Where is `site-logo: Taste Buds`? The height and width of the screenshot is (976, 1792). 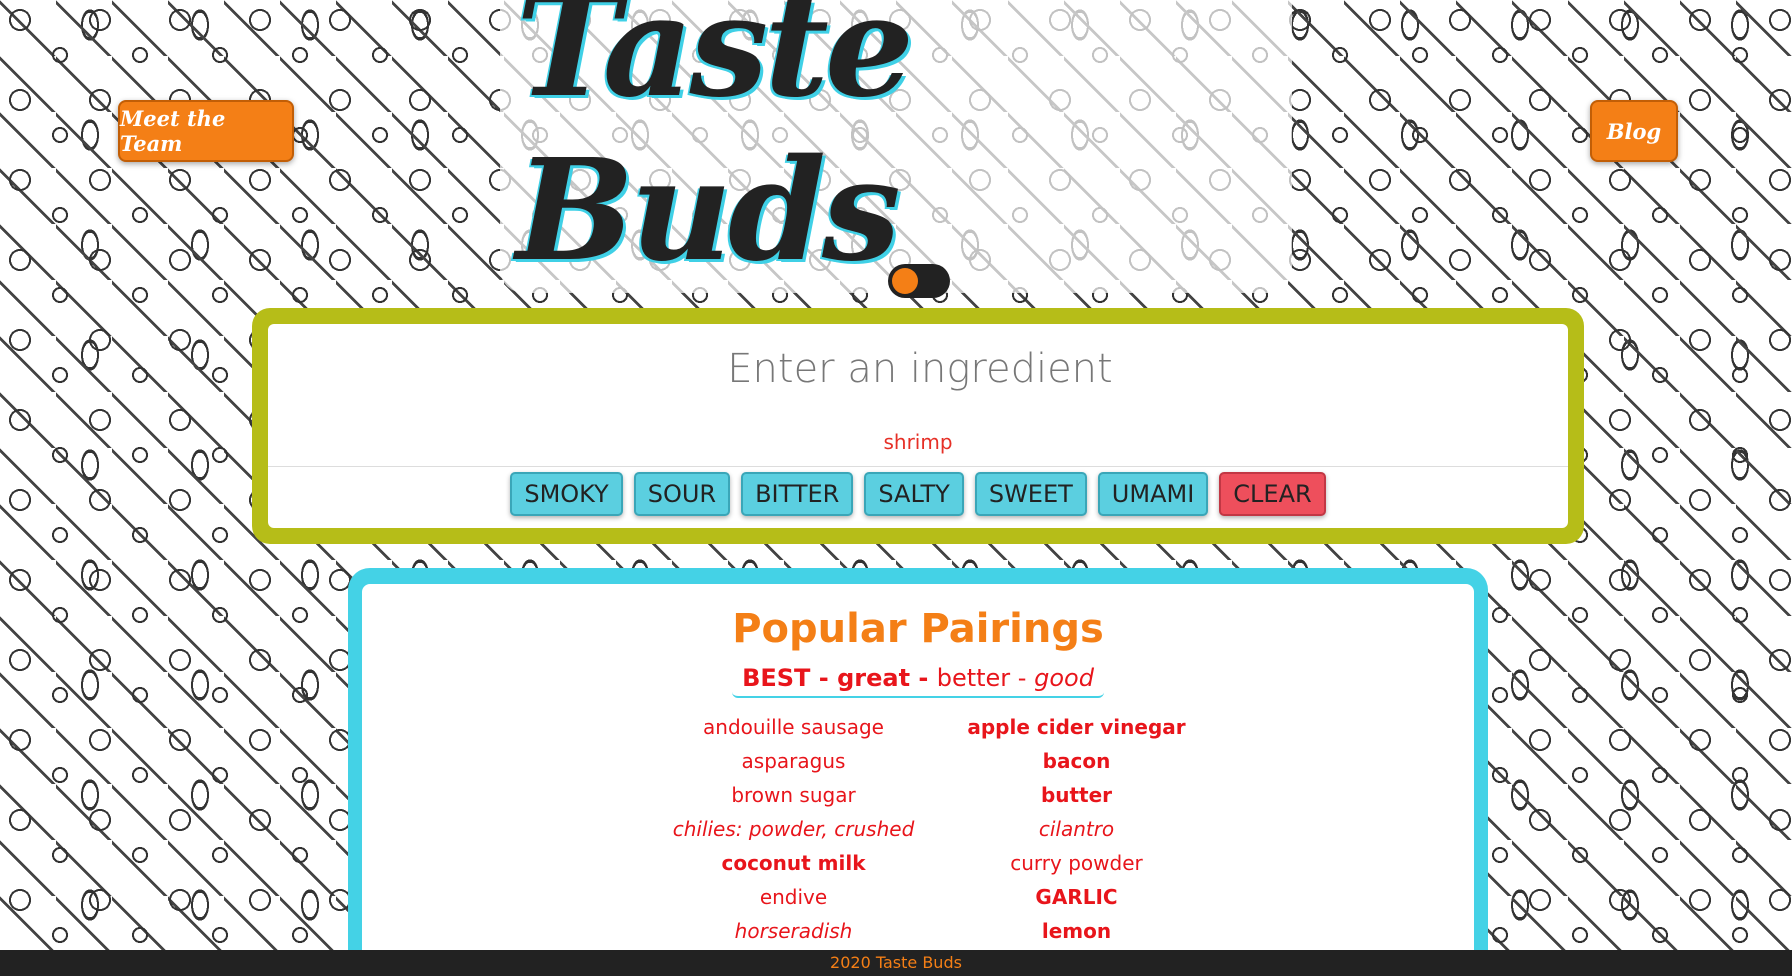 site-logo: Taste Buds is located at coordinates (896, 146).